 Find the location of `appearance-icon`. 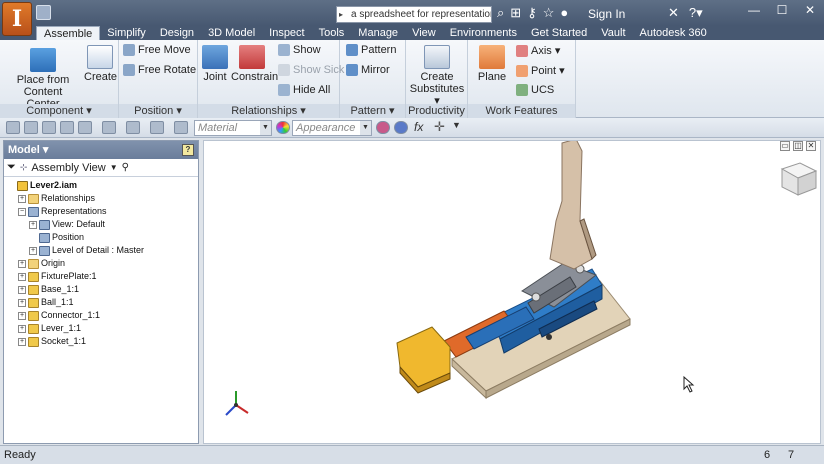

appearance-icon is located at coordinates (283, 127).